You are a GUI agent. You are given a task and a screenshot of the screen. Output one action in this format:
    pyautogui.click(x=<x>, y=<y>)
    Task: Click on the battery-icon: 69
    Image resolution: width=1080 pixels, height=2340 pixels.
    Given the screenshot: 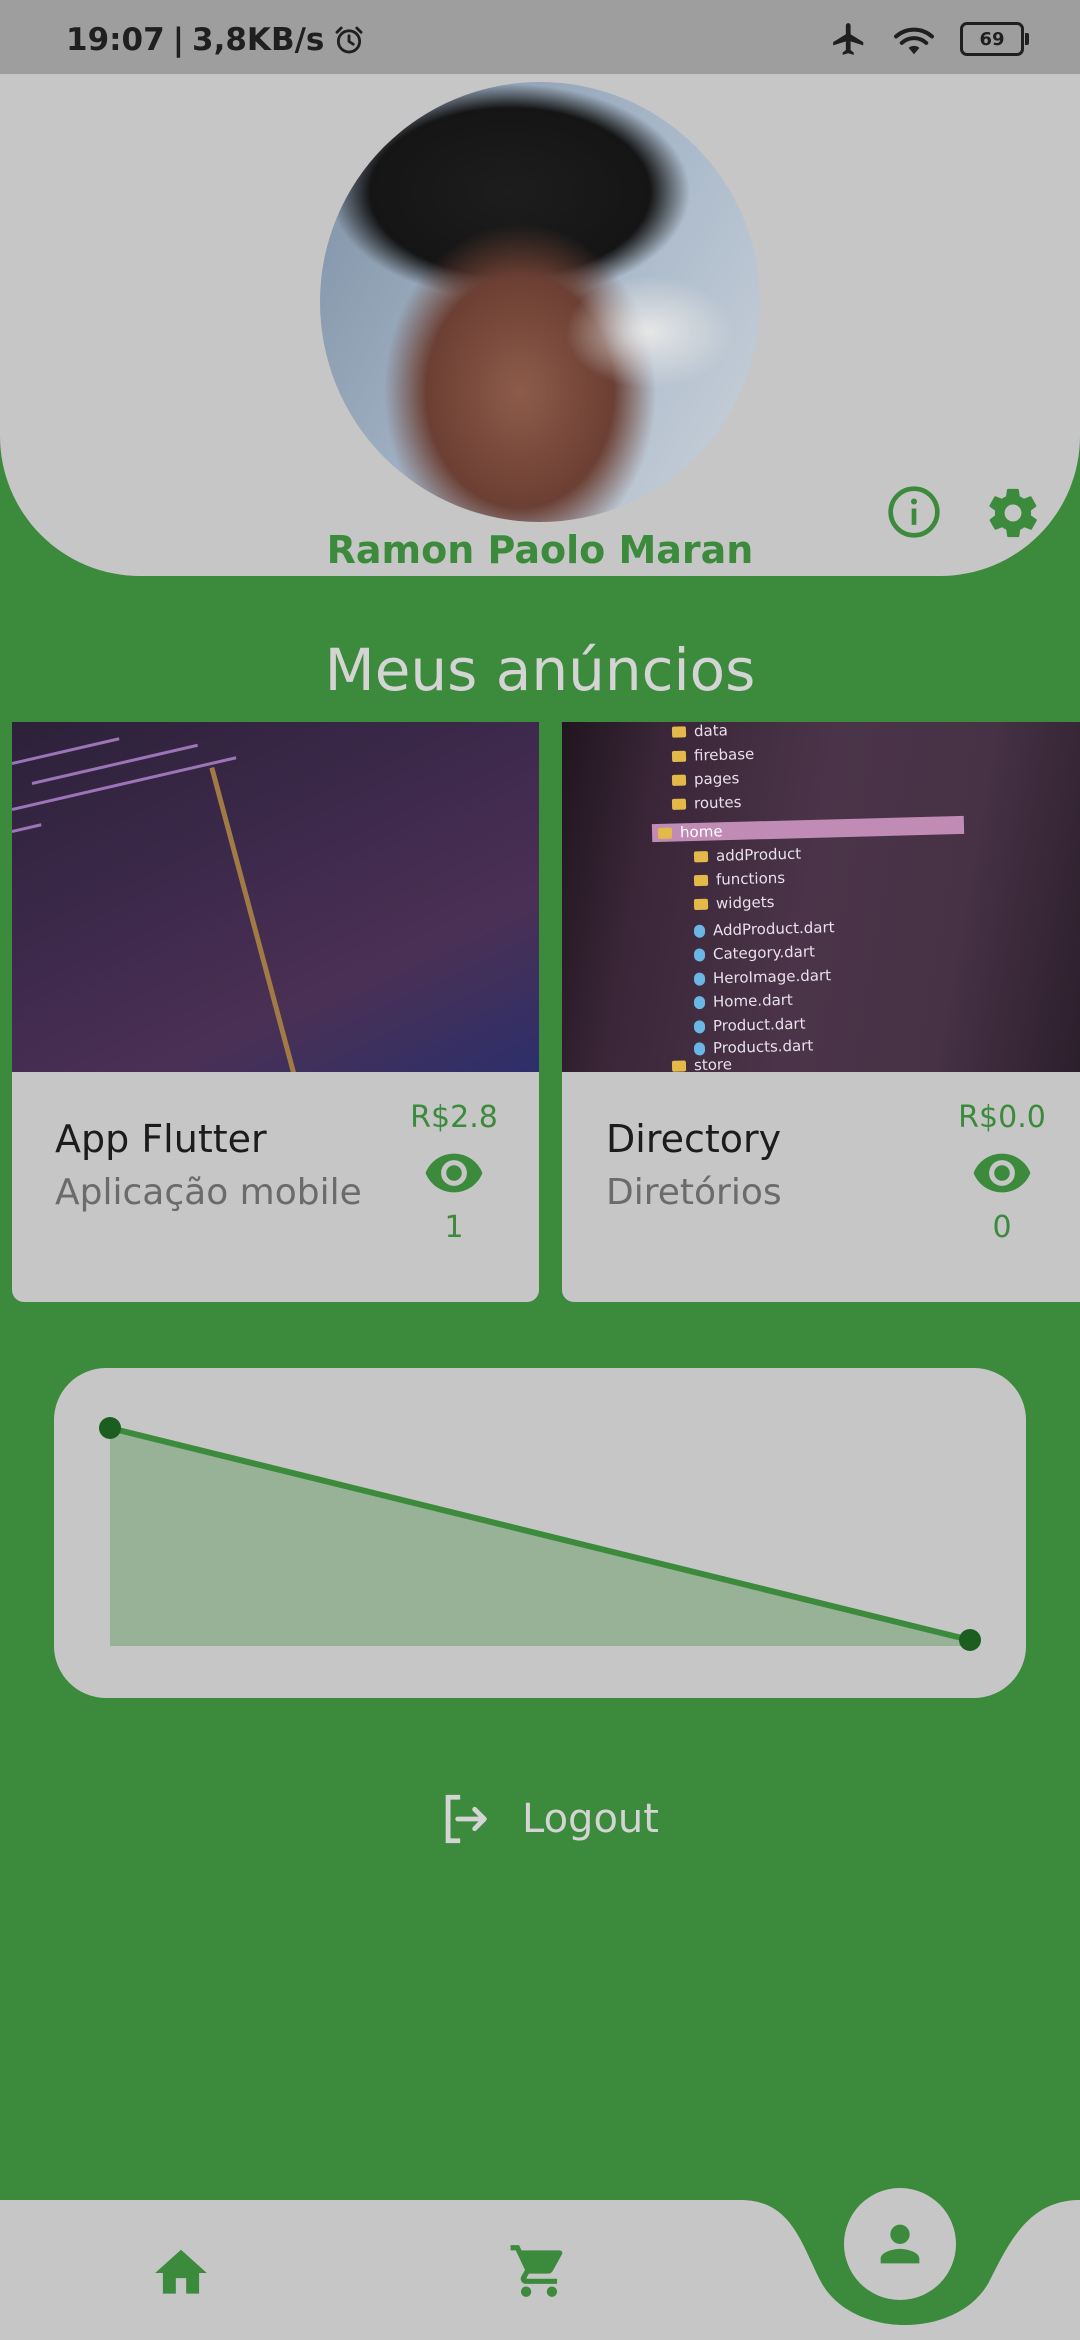 What is the action you would take?
    pyautogui.click(x=994, y=39)
    